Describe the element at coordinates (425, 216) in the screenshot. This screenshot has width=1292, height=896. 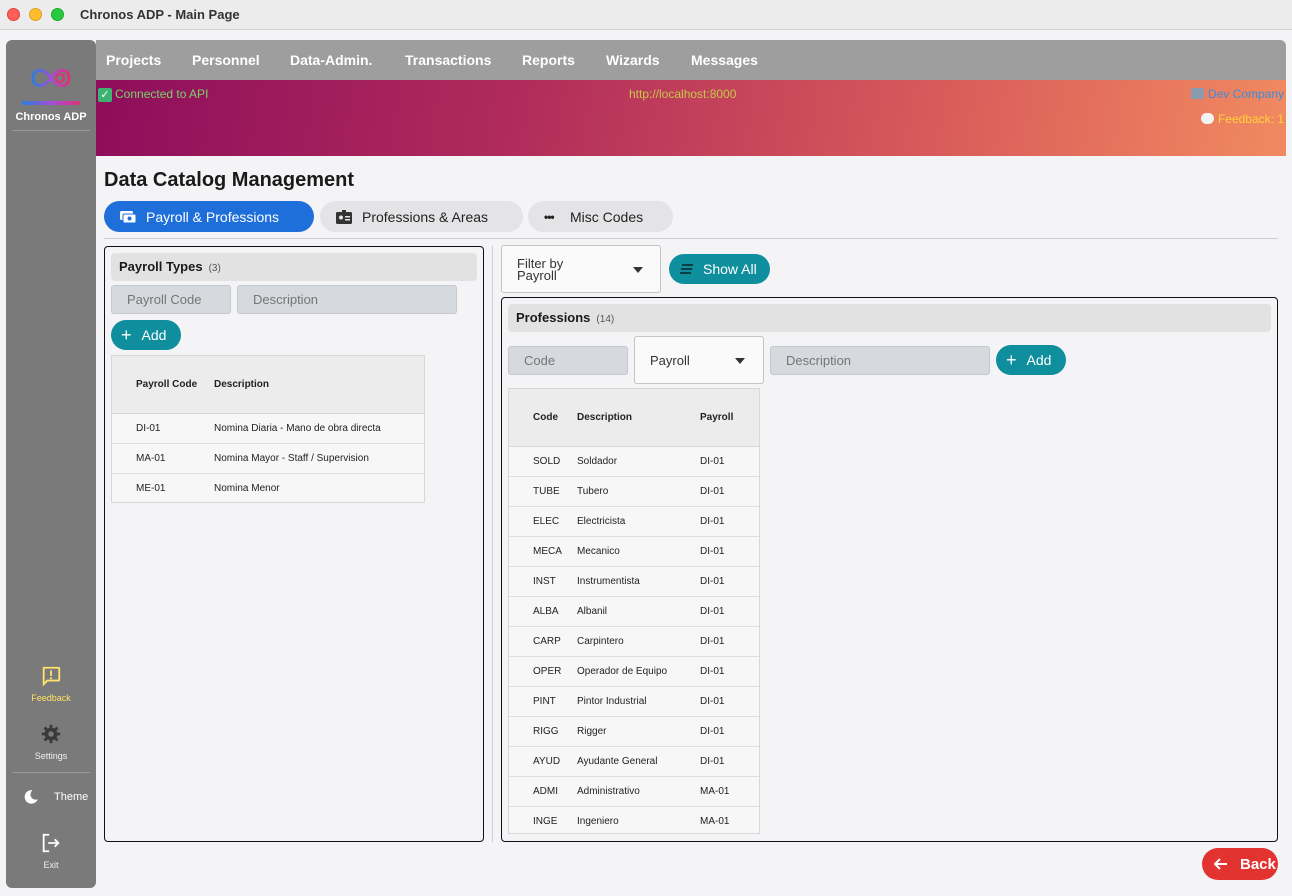
I see `tab-label: Professions & Areas` at that location.